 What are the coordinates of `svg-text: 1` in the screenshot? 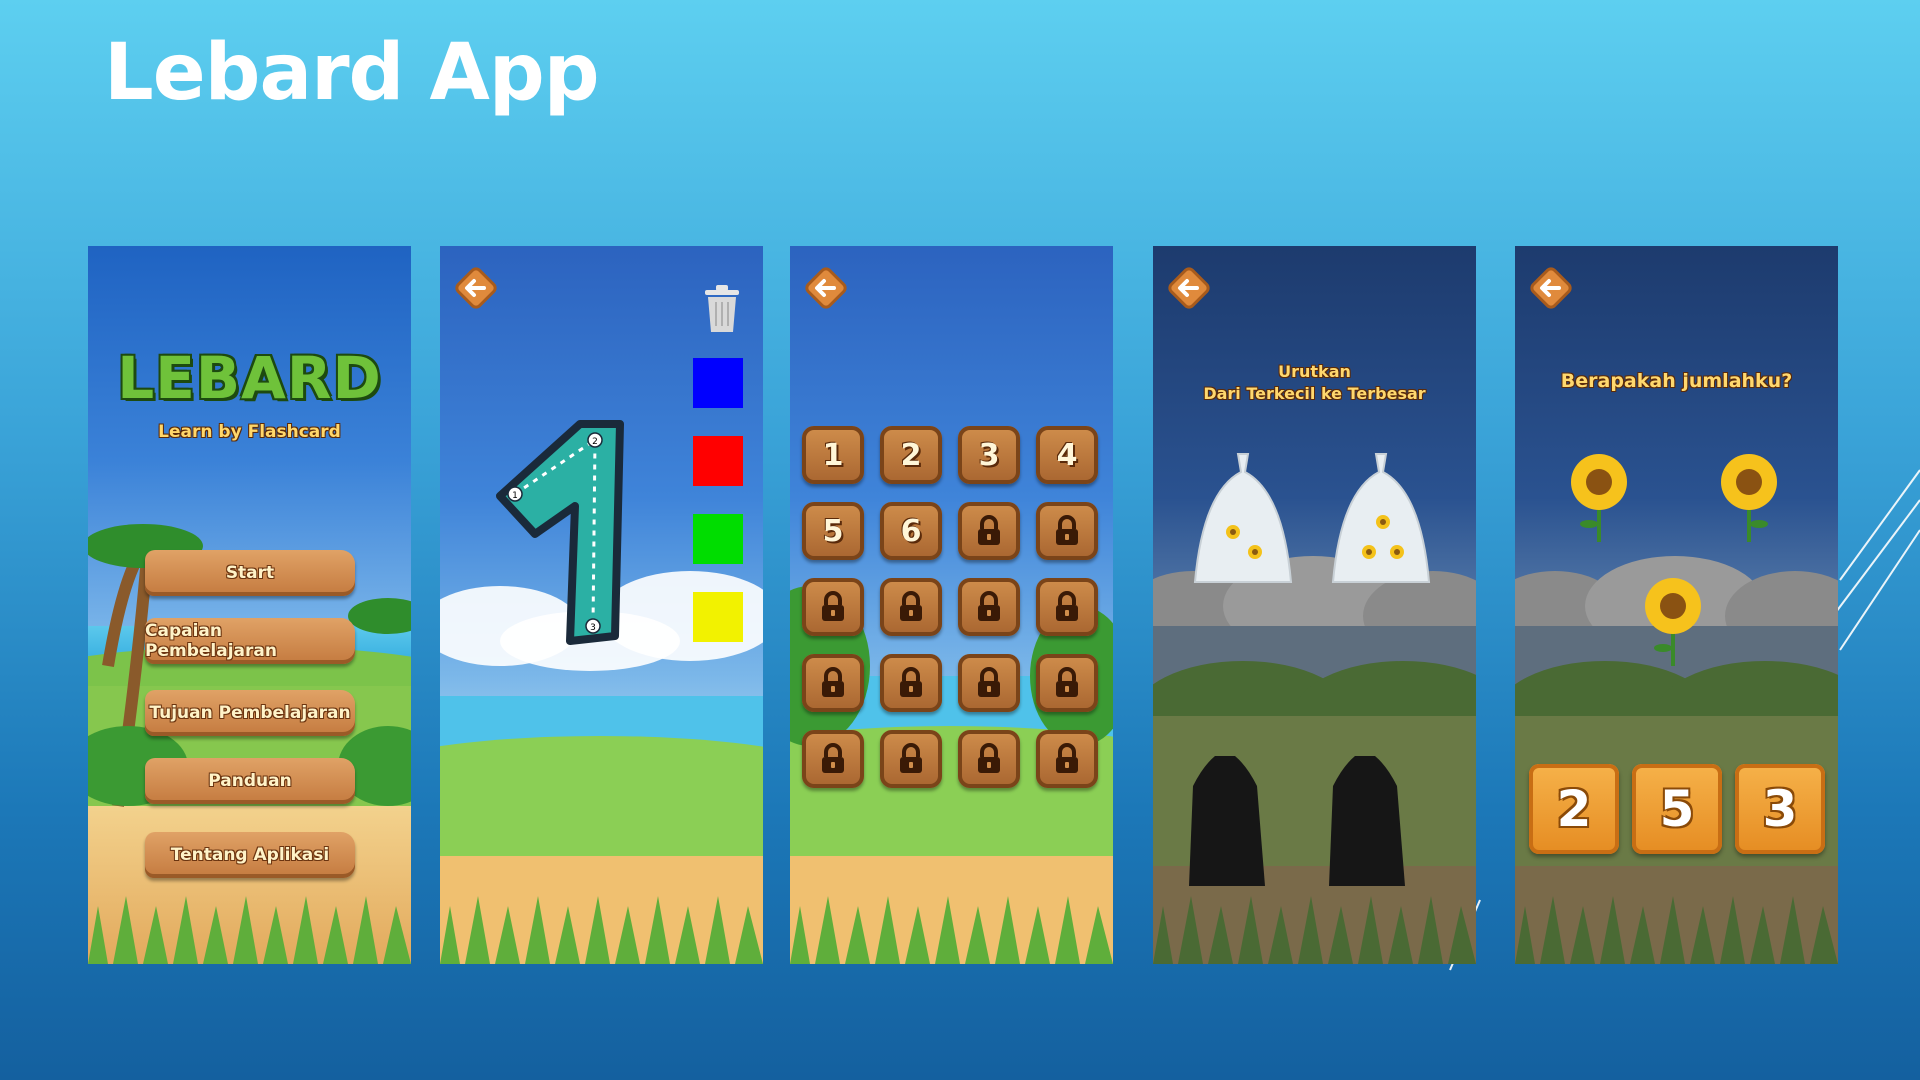 It's located at (515, 496).